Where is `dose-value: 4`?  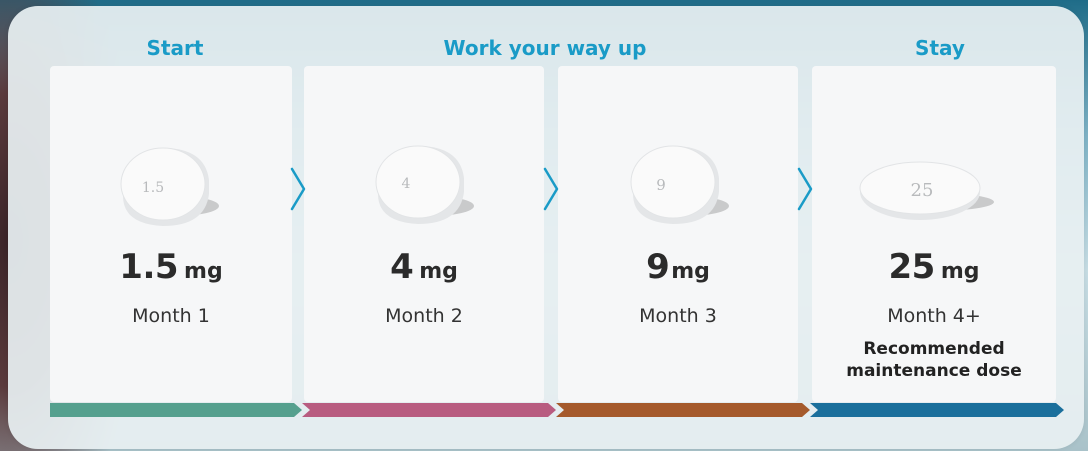 dose-value: 4 is located at coordinates (402, 267).